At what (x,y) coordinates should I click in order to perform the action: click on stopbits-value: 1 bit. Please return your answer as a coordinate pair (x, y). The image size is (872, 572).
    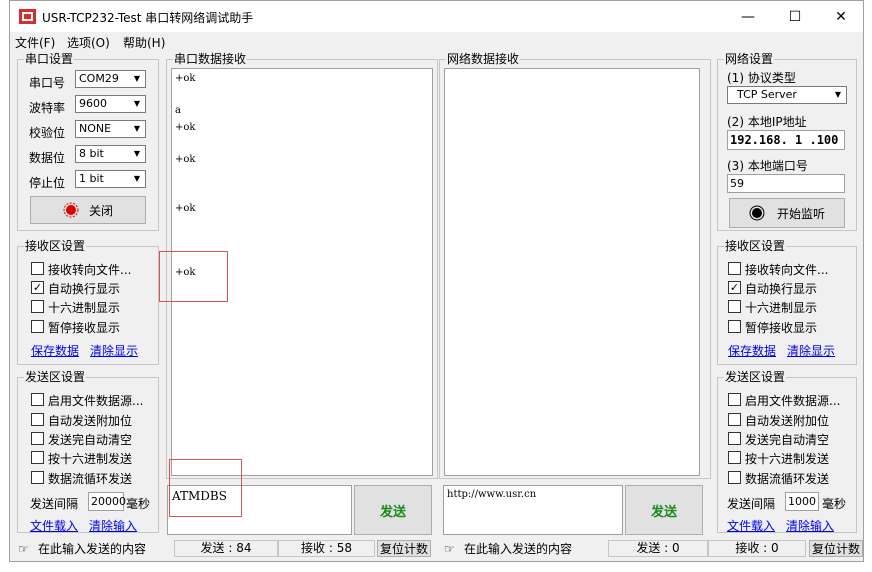
    Looking at the image, I should click on (91, 178).